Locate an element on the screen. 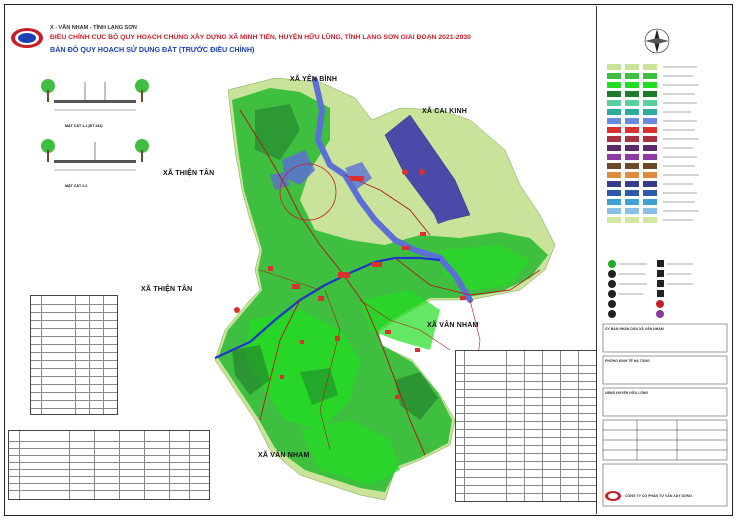 This screenshot has height=522, width=739. symbol-legend is located at coordinates (650, 289).